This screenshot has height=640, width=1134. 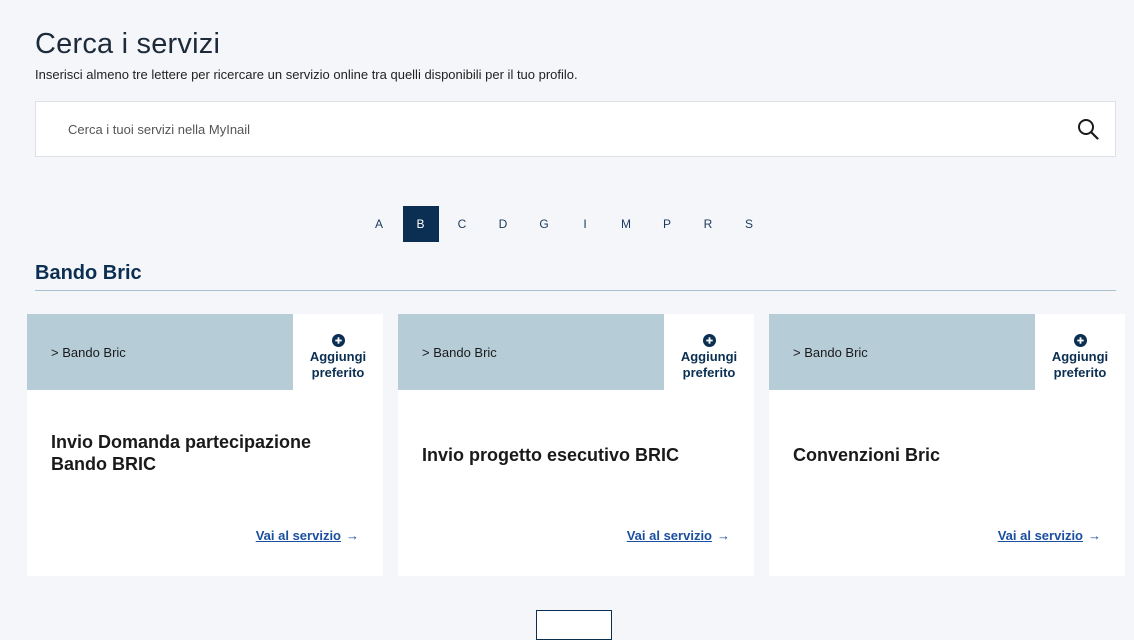 I want to click on letter-c: C, so click(x=462, y=224).